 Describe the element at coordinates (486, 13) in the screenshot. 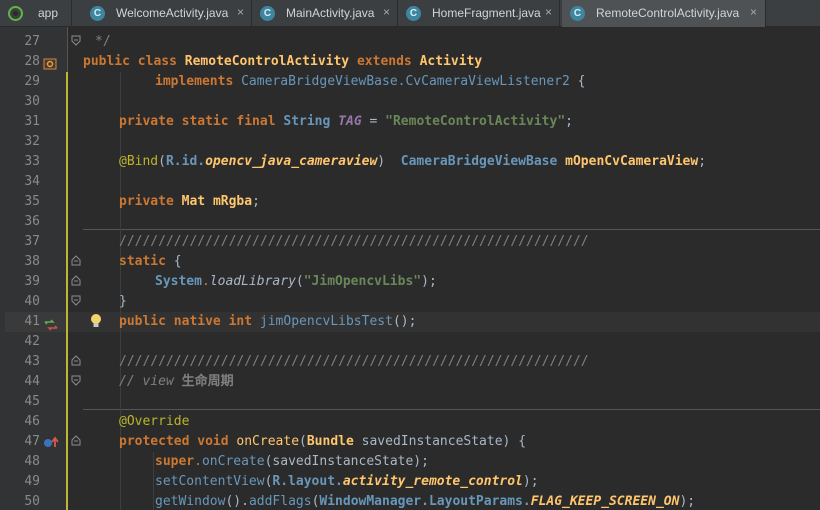

I see `tab-label: HomeFragment.java` at that location.